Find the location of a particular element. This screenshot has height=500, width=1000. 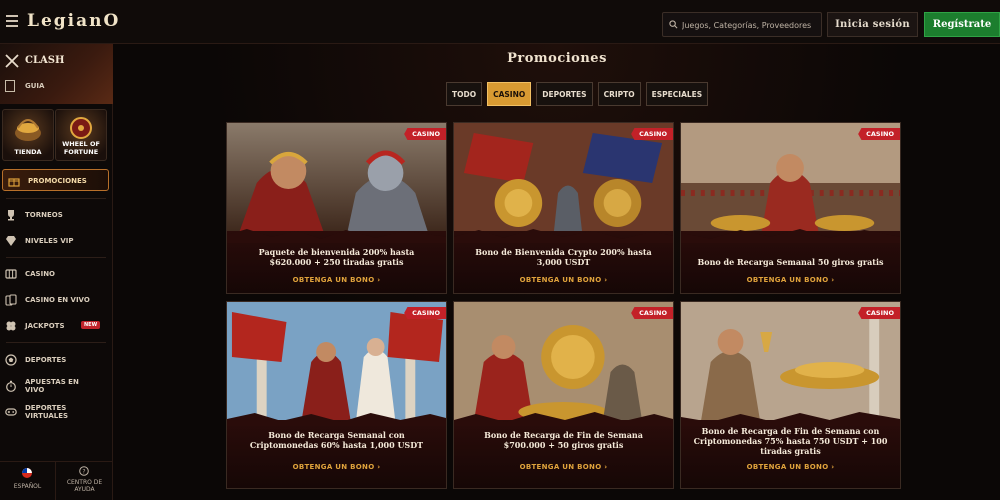

search-input is located at coordinates (751, 25).